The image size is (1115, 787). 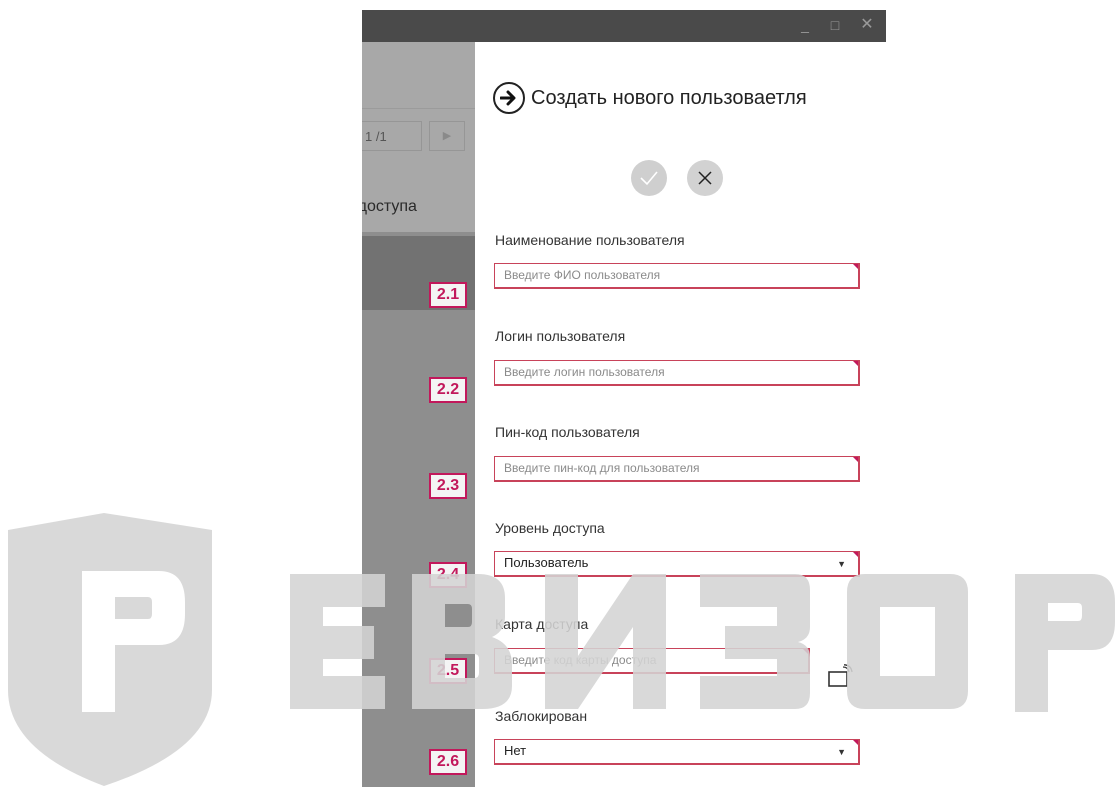 What do you see at coordinates (546, 562) in the screenshot?
I see `access-level-value: Пользователь` at bounding box center [546, 562].